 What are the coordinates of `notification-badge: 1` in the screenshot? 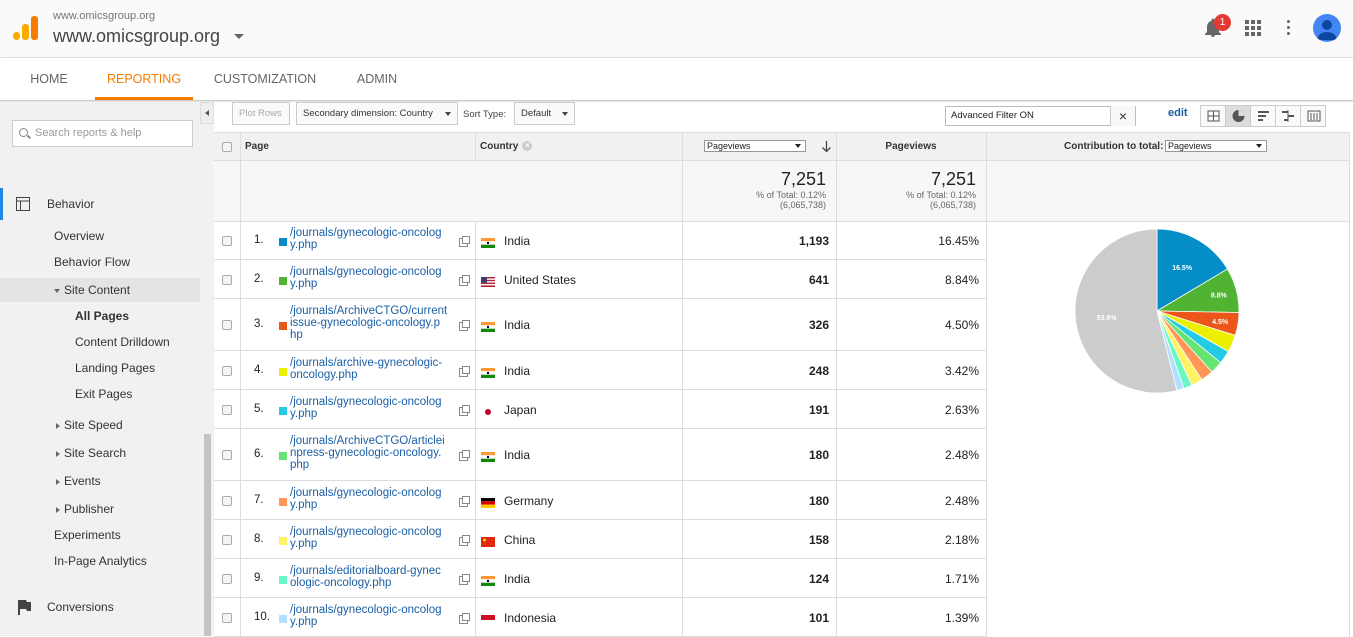 It's located at (1222, 22).